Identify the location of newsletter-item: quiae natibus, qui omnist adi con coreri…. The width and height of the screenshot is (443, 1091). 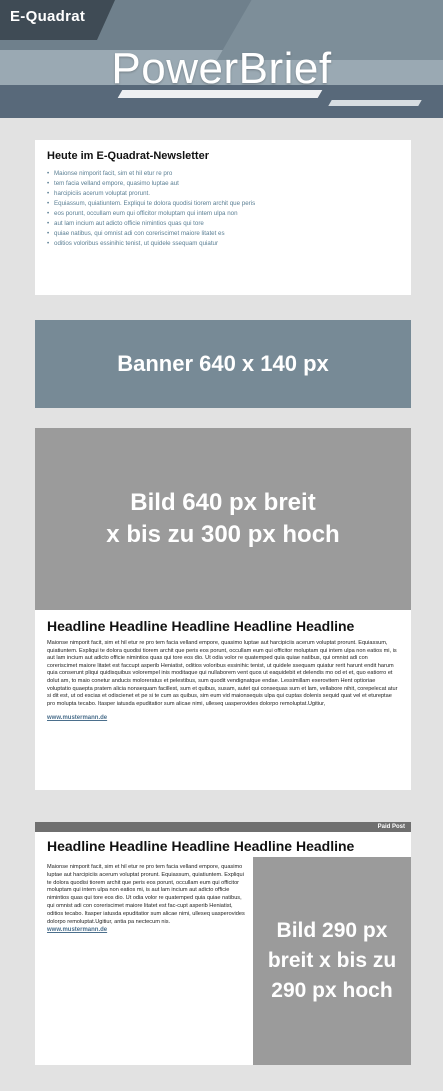
(223, 234).